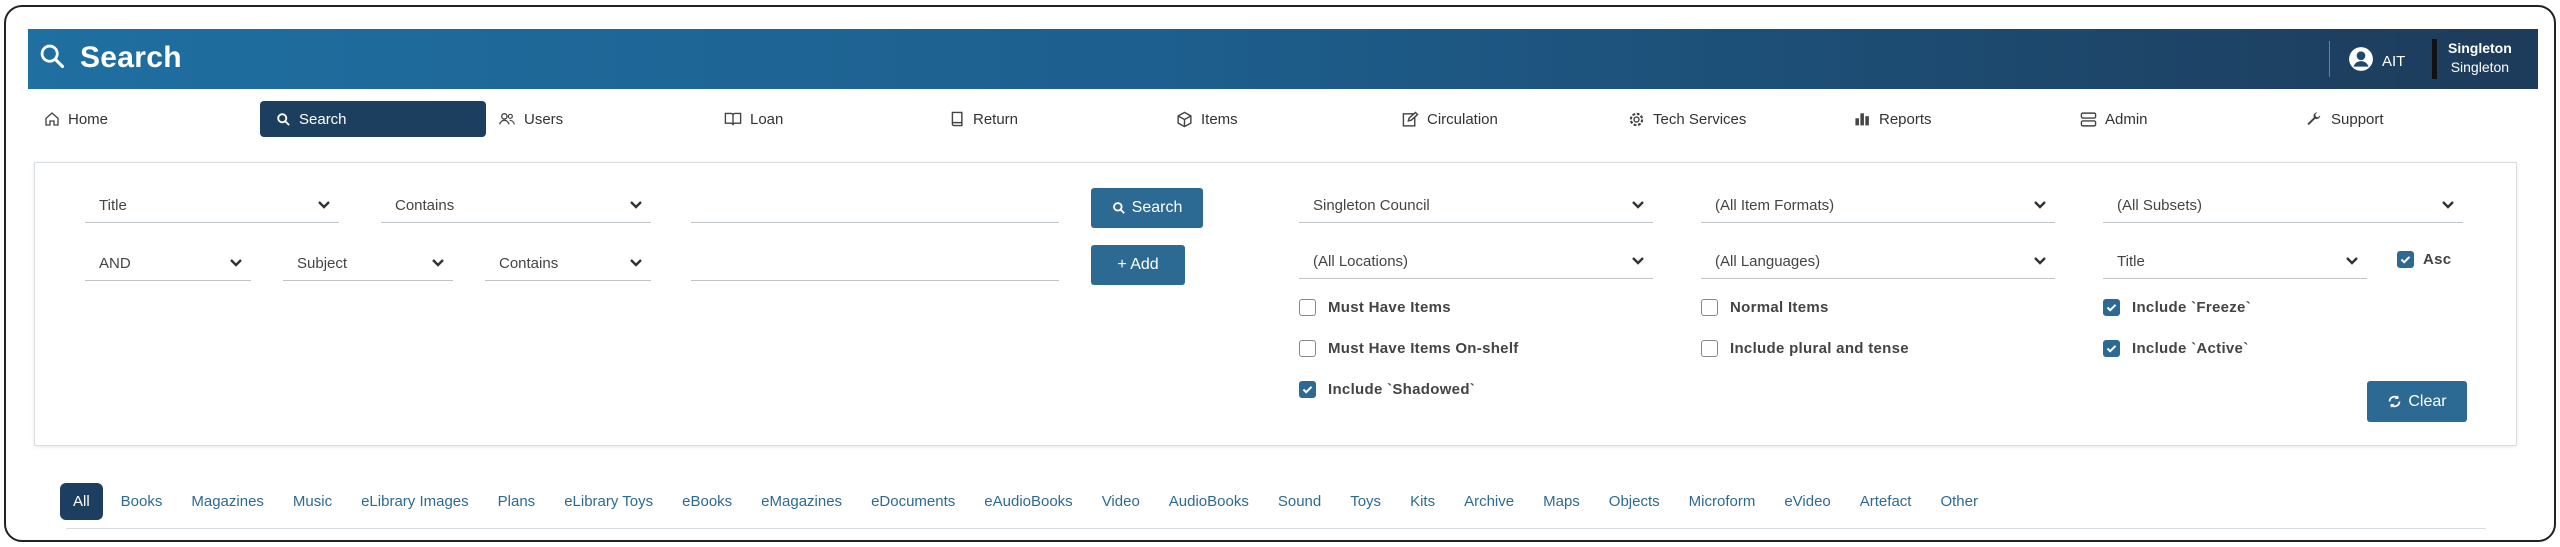 The height and width of the screenshot is (547, 2560). What do you see at coordinates (2427, 401) in the screenshot?
I see `clear-button-label: Clear` at bounding box center [2427, 401].